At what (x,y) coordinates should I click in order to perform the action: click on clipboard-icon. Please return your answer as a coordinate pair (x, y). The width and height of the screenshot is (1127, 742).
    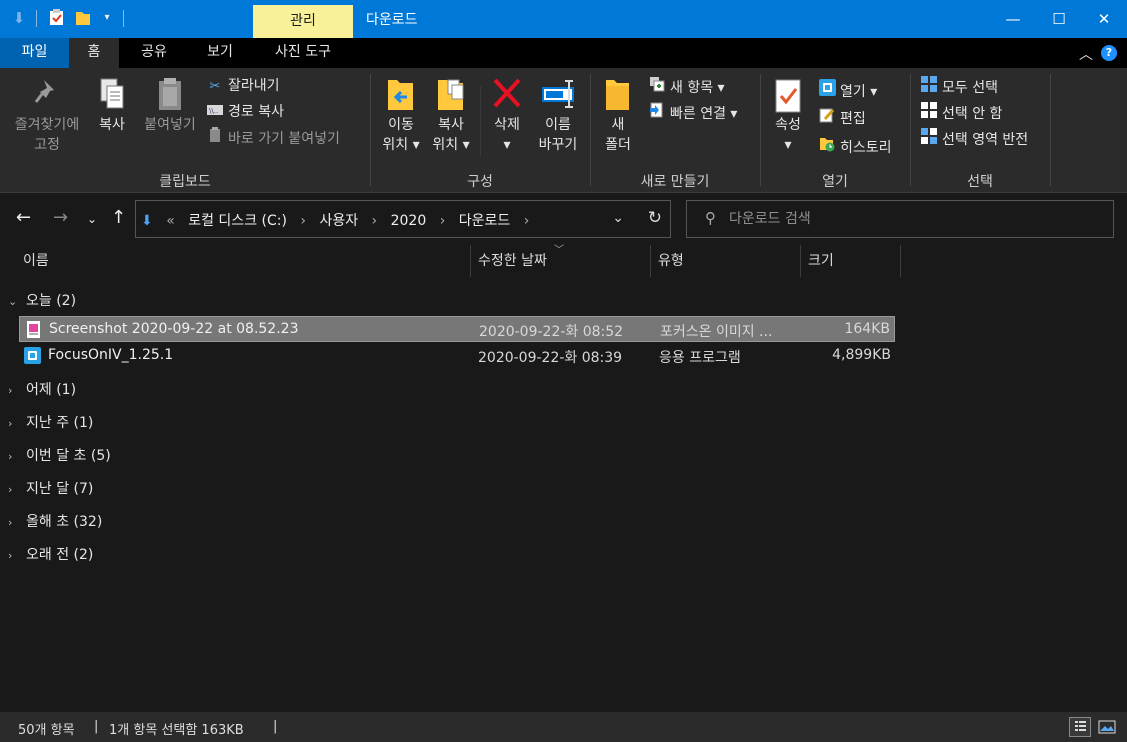
    Looking at the image, I should click on (170, 94).